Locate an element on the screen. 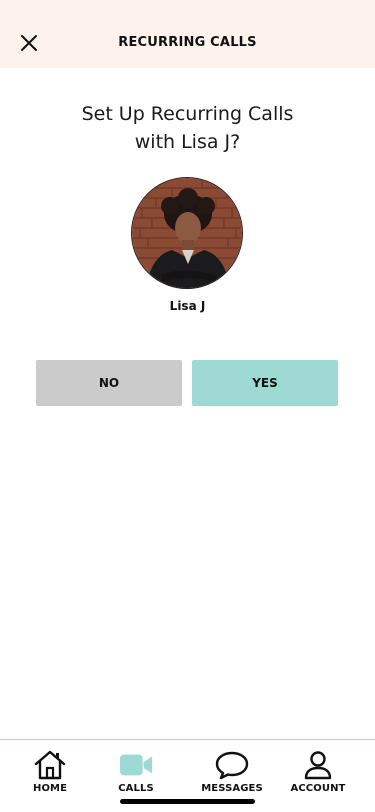  chat-bubble-icon is located at coordinates (232, 765).